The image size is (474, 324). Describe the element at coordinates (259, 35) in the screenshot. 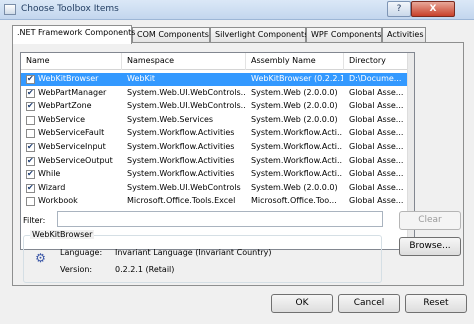

I see `tab-silverlight-components: Silverlight Components` at that location.